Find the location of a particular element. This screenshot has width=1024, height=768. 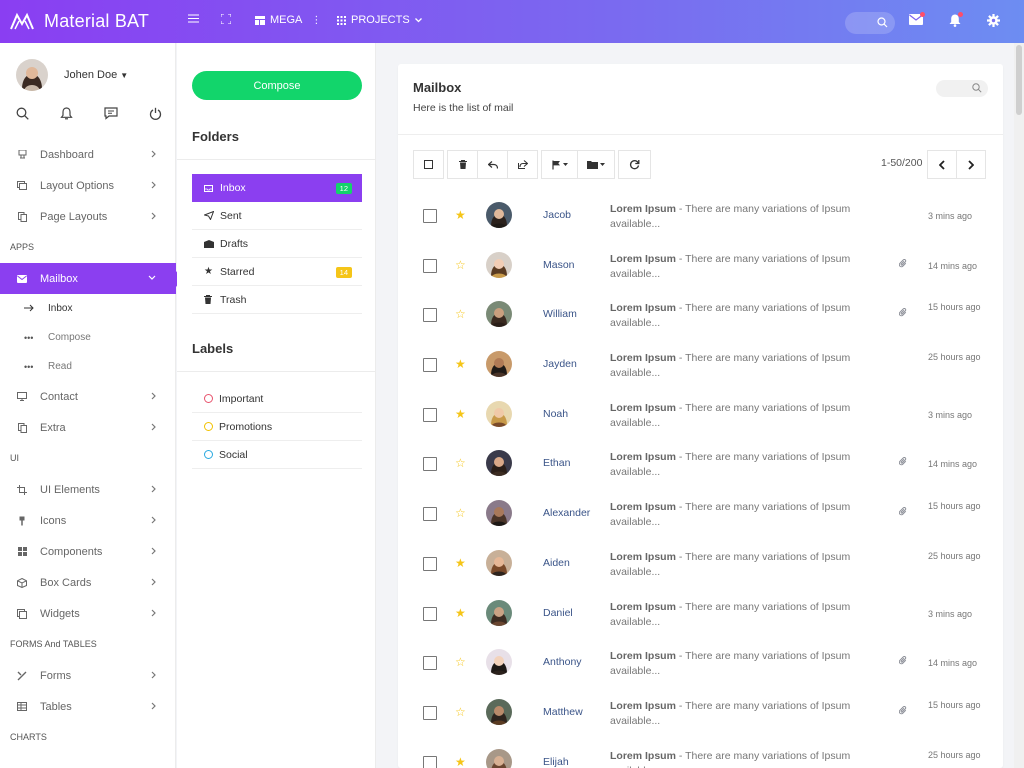

prev-page-button is located at coordinates (942, 164).